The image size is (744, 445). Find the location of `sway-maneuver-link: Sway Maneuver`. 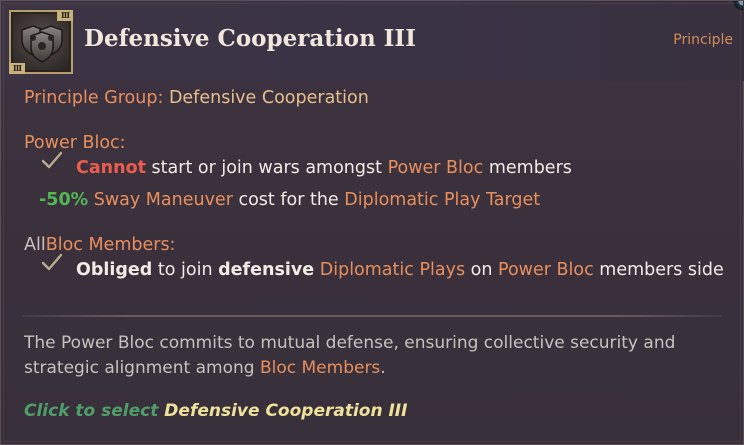

sway-maneuver-link: Sway Maneuver is located at coordinates (163, 200).